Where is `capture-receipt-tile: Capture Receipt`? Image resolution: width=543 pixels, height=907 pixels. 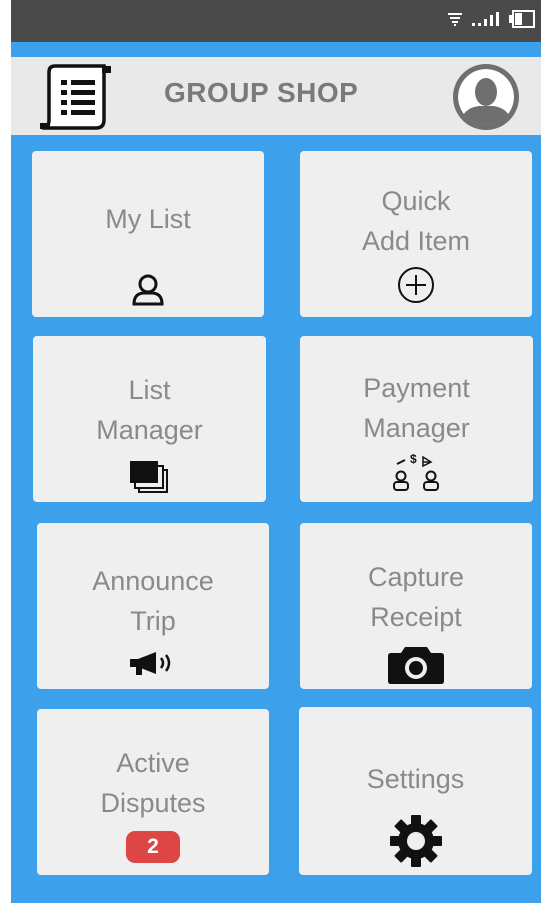 capture-receipt-tile: Capture Receipt is located at coordinates (416, 606).